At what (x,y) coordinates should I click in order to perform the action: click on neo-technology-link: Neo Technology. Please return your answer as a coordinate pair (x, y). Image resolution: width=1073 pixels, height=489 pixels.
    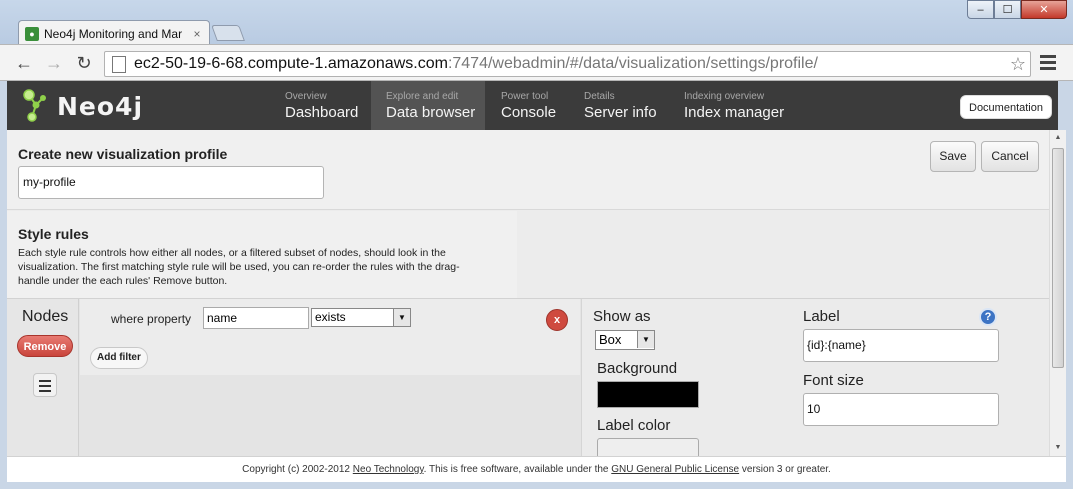
    Looking at the image, I should click on (388, 469).